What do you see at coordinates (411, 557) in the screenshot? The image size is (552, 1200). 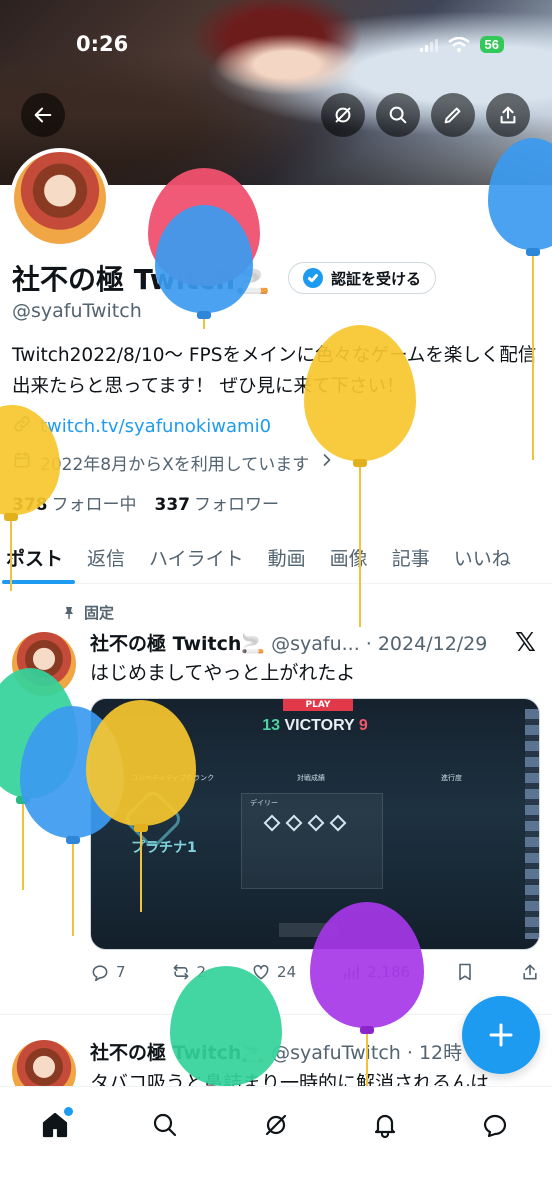 I see `tab-articles: 記事` at bounding box center [411, 557].